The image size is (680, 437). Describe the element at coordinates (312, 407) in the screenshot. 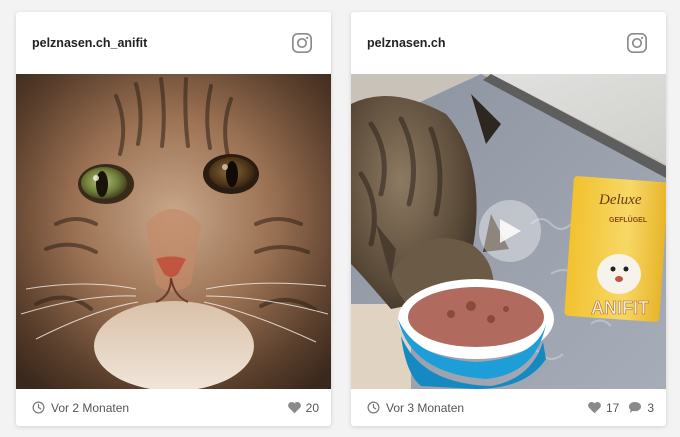

I see `like-count: 20` at that location.